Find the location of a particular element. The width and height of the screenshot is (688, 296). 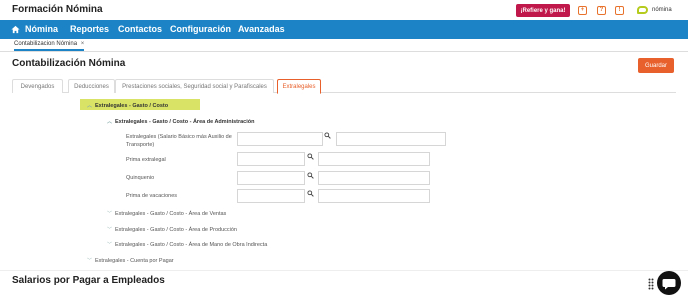

field-label-prima-extralegal: Prima extralegal is located at coordinates (146, 160).